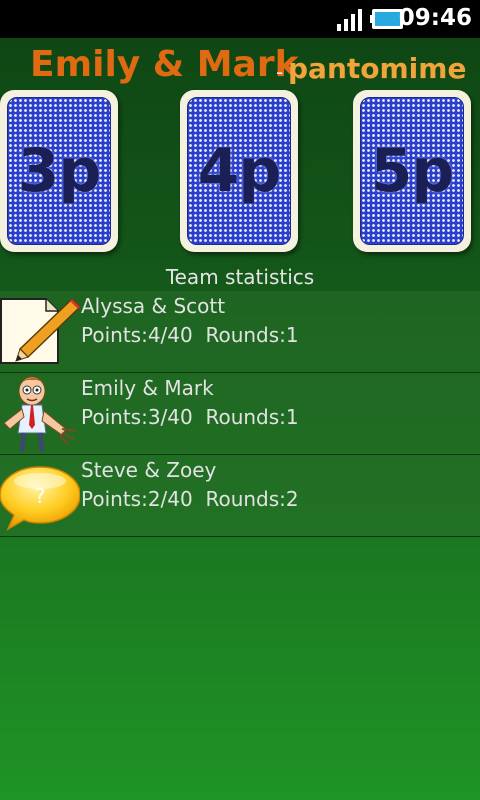 This screenshot has width=480, height=800. I want to click on signal-icon, so click(349, 20).